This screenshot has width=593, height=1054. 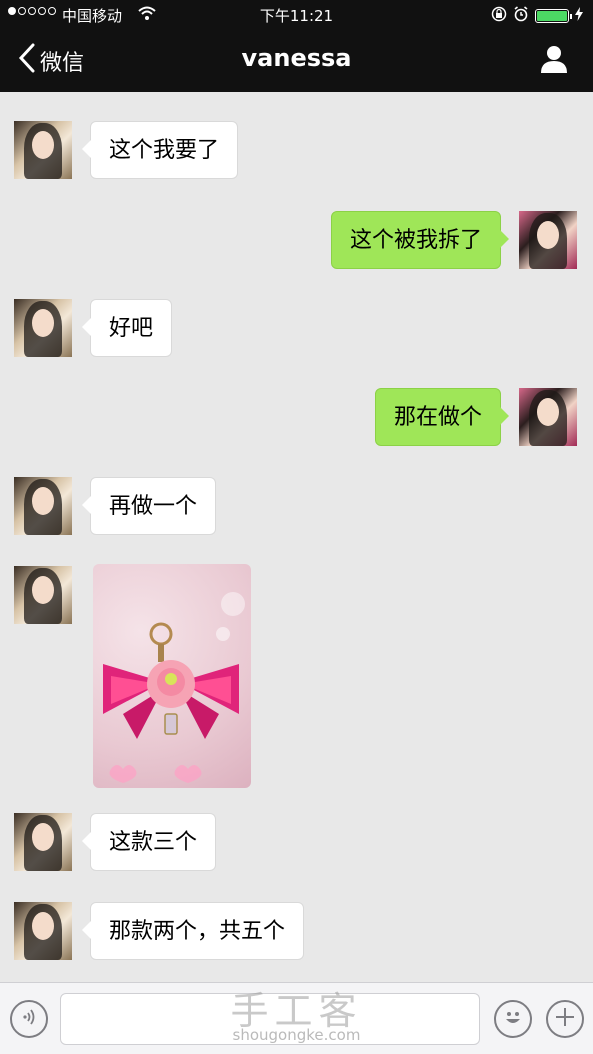 What do you see at coordinates (127, 328) in the screenshot?
I see `received-message-bubble: 好吧` at bounding box center [127, 328].